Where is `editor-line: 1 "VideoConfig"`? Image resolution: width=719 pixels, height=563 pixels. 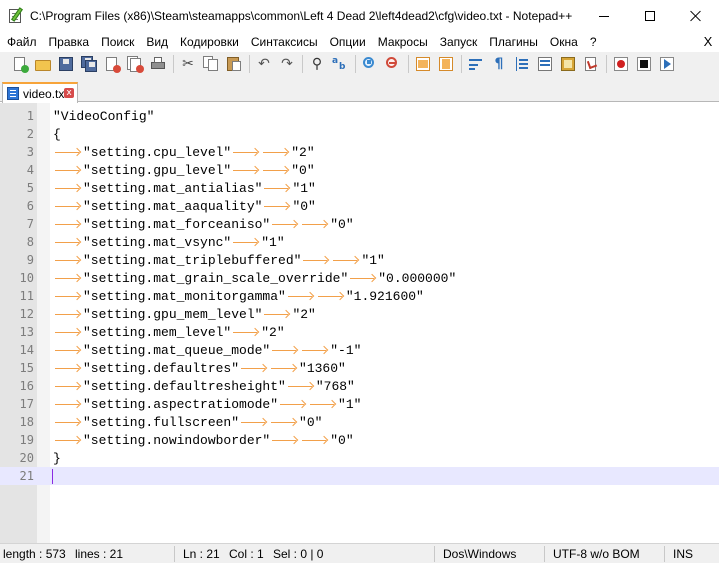
editor-line: 1 "VideoConfig" is located at coordinates (359, 116).